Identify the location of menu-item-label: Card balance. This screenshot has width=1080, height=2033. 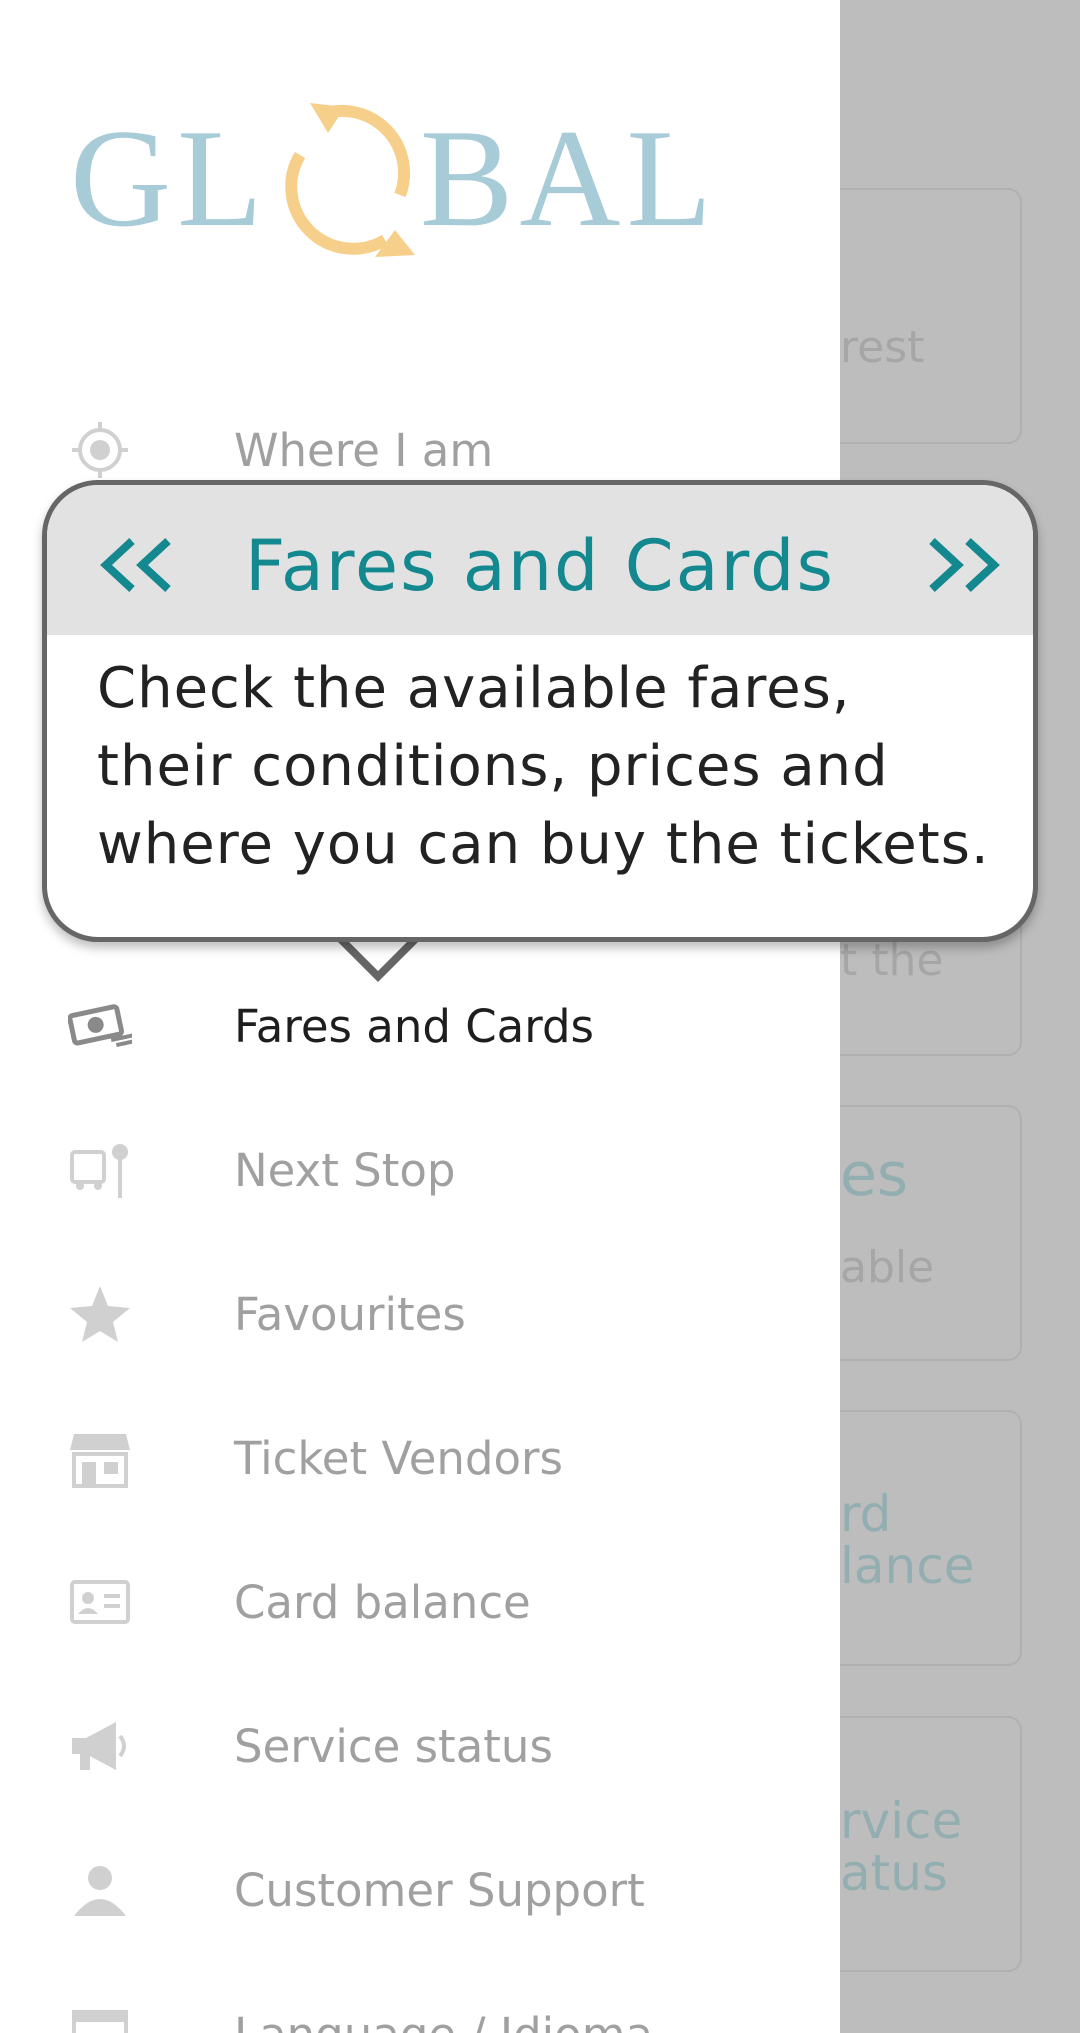
(382, 1602).